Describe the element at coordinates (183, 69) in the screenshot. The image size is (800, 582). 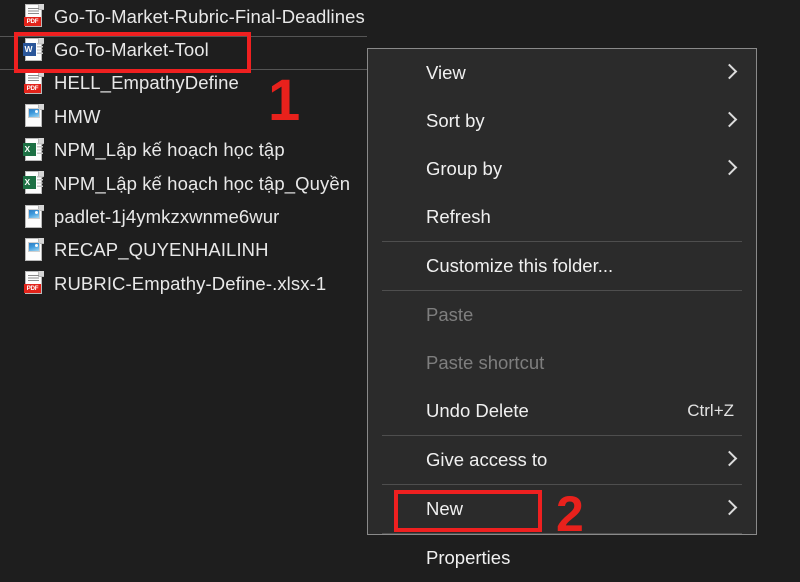
I see `file-pane-divider-bottom` at that location.